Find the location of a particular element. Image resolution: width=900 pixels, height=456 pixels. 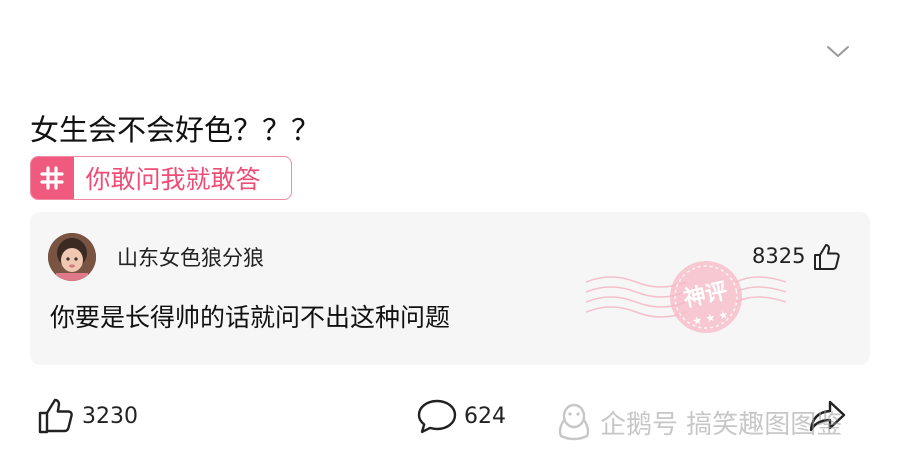

topic-label: 你敢问我就敢答 is located at coordinates (173, 179).